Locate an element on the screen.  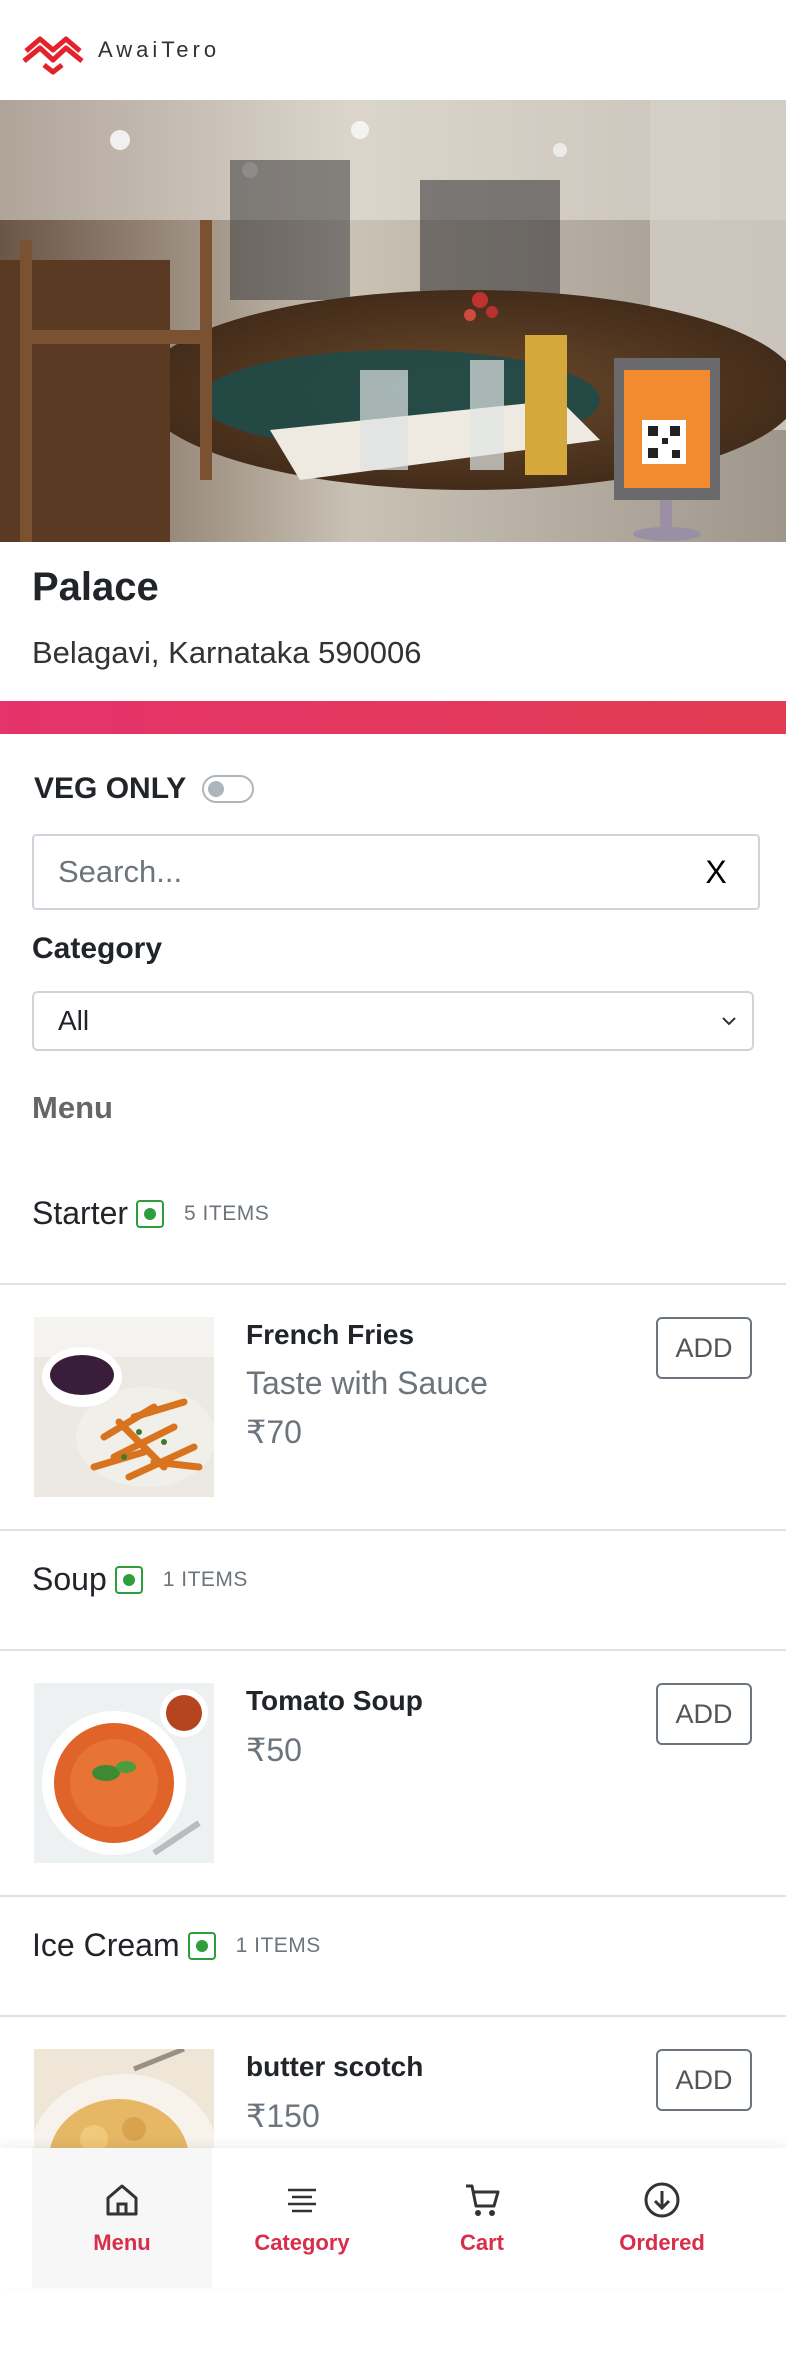
brand-name: AwaiTero is located at coordinates (159, 49).